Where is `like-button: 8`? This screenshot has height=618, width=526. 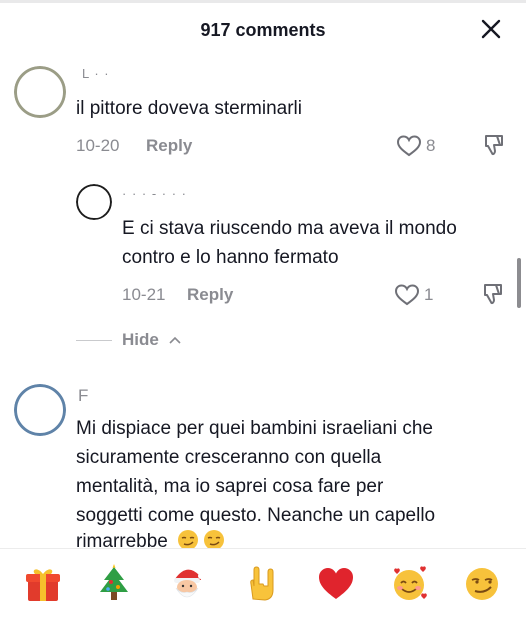 like-button: 8 is located at coordinates (415, 146).